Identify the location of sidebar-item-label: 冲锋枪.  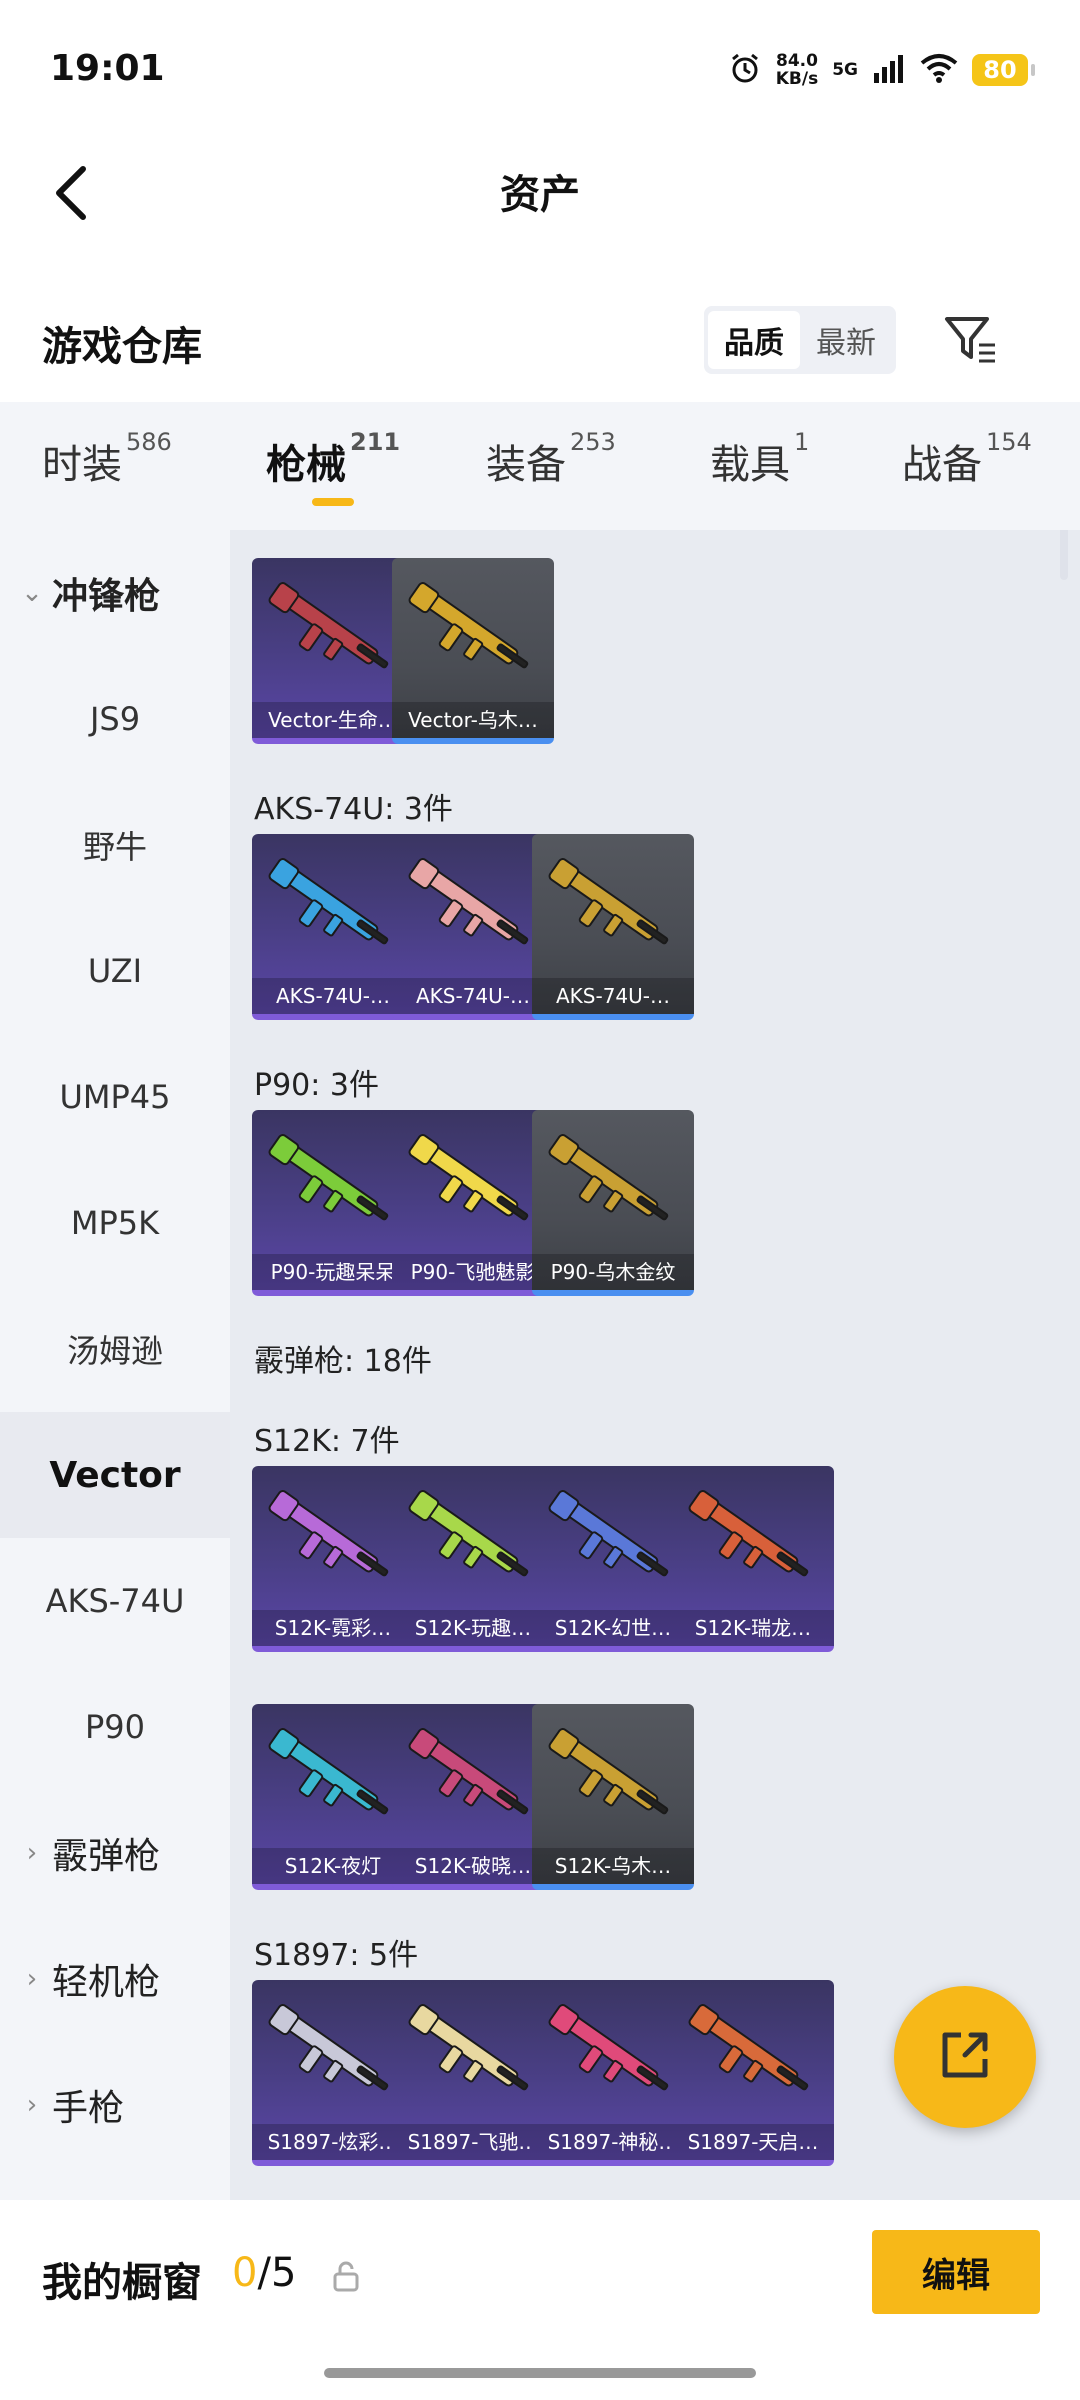
(106, 596).